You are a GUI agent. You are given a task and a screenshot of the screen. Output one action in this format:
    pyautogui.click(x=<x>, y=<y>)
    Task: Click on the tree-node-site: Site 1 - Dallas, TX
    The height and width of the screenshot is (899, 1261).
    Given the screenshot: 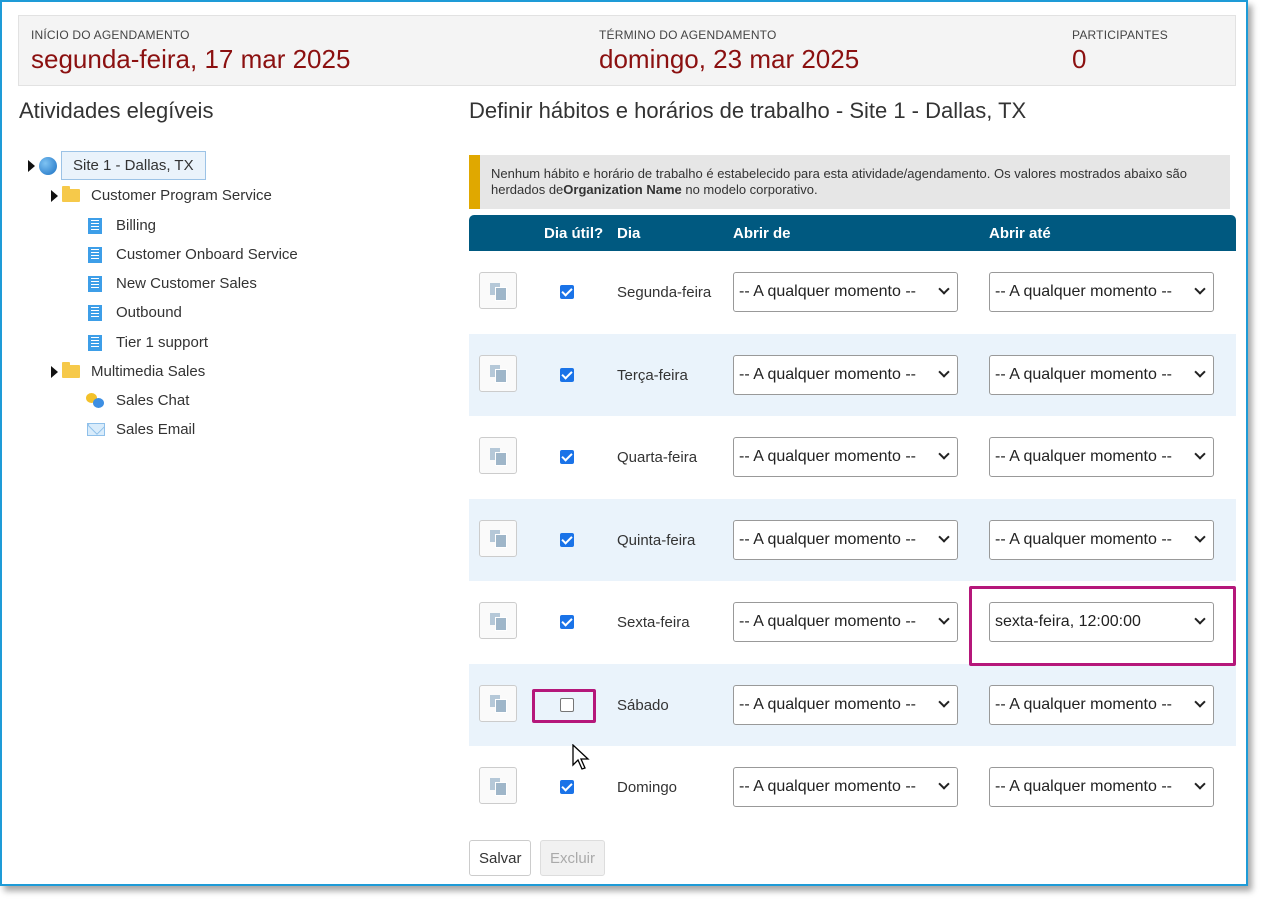 What is the action you would take?
    pyautogui.click(x=117, y=165)
    